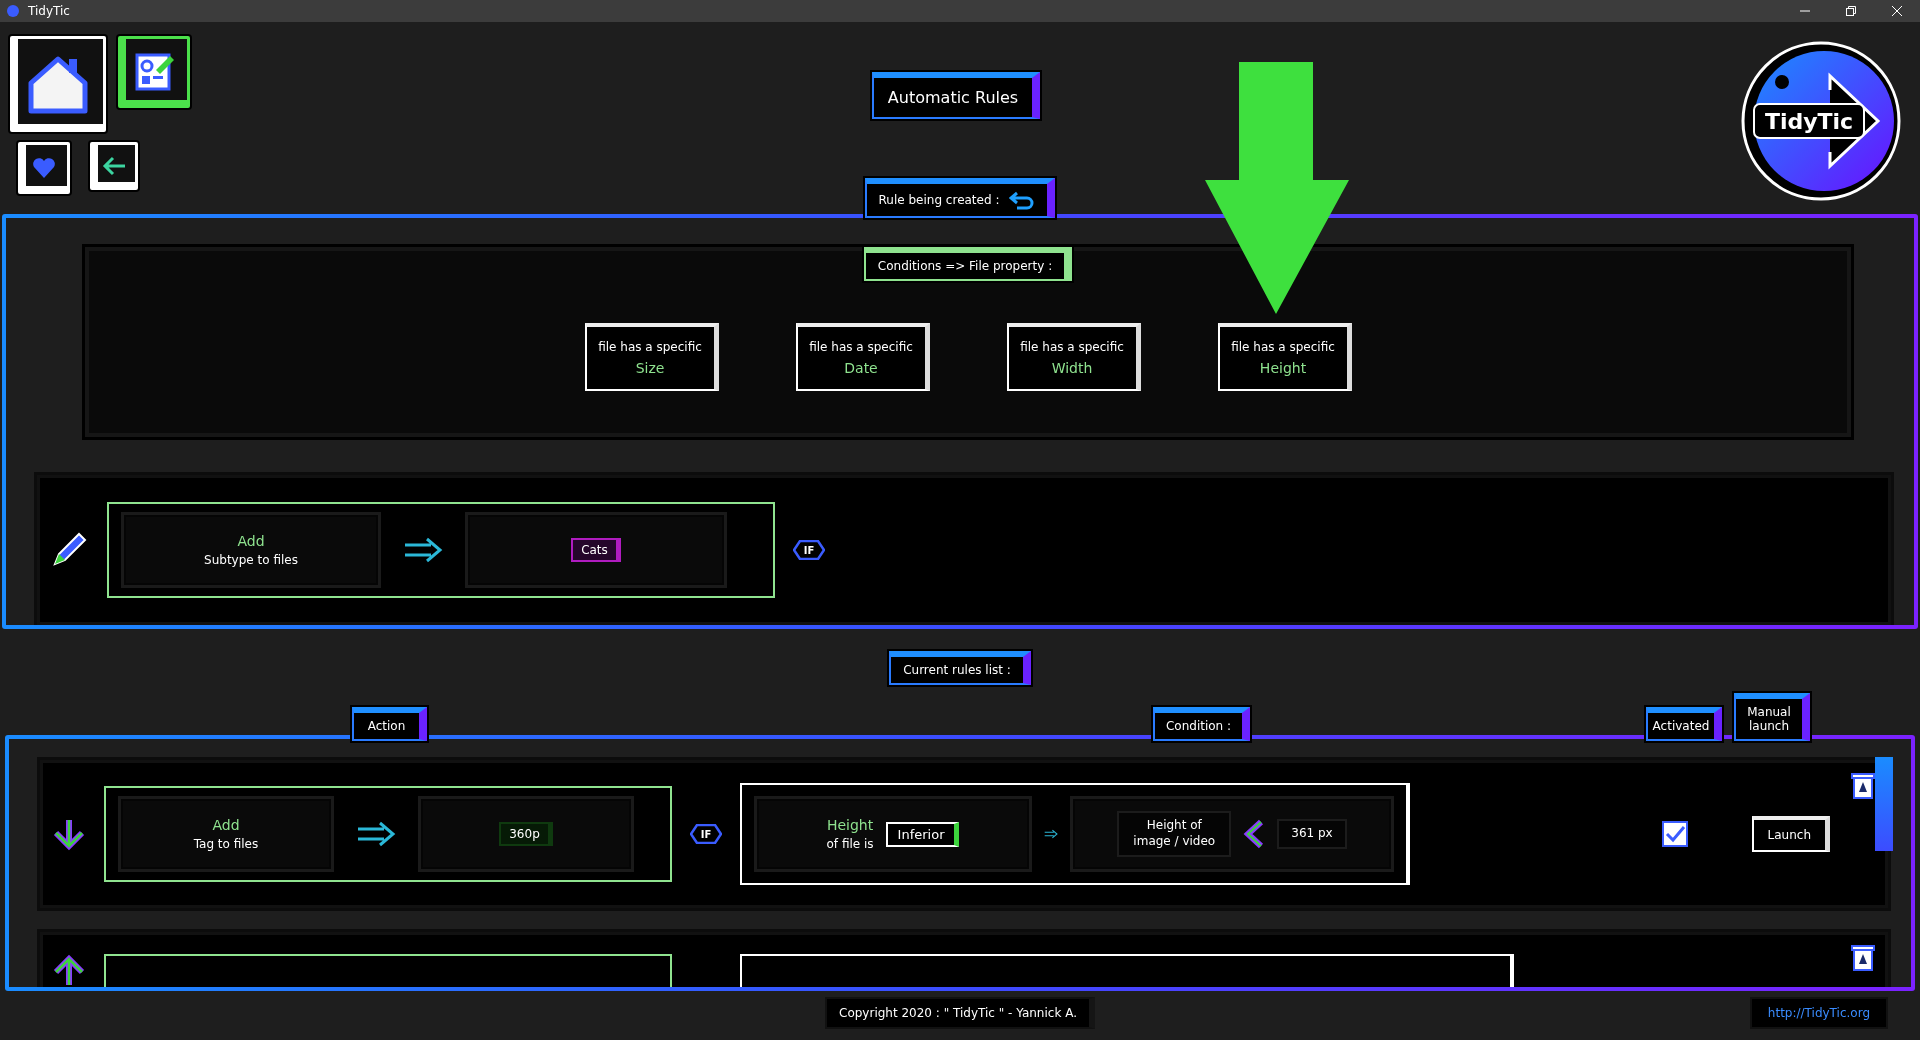 The height and width of the screenshot is (1040, 1920). I want to click on conditions-header: Conditions => File property :, so click(968, 264).